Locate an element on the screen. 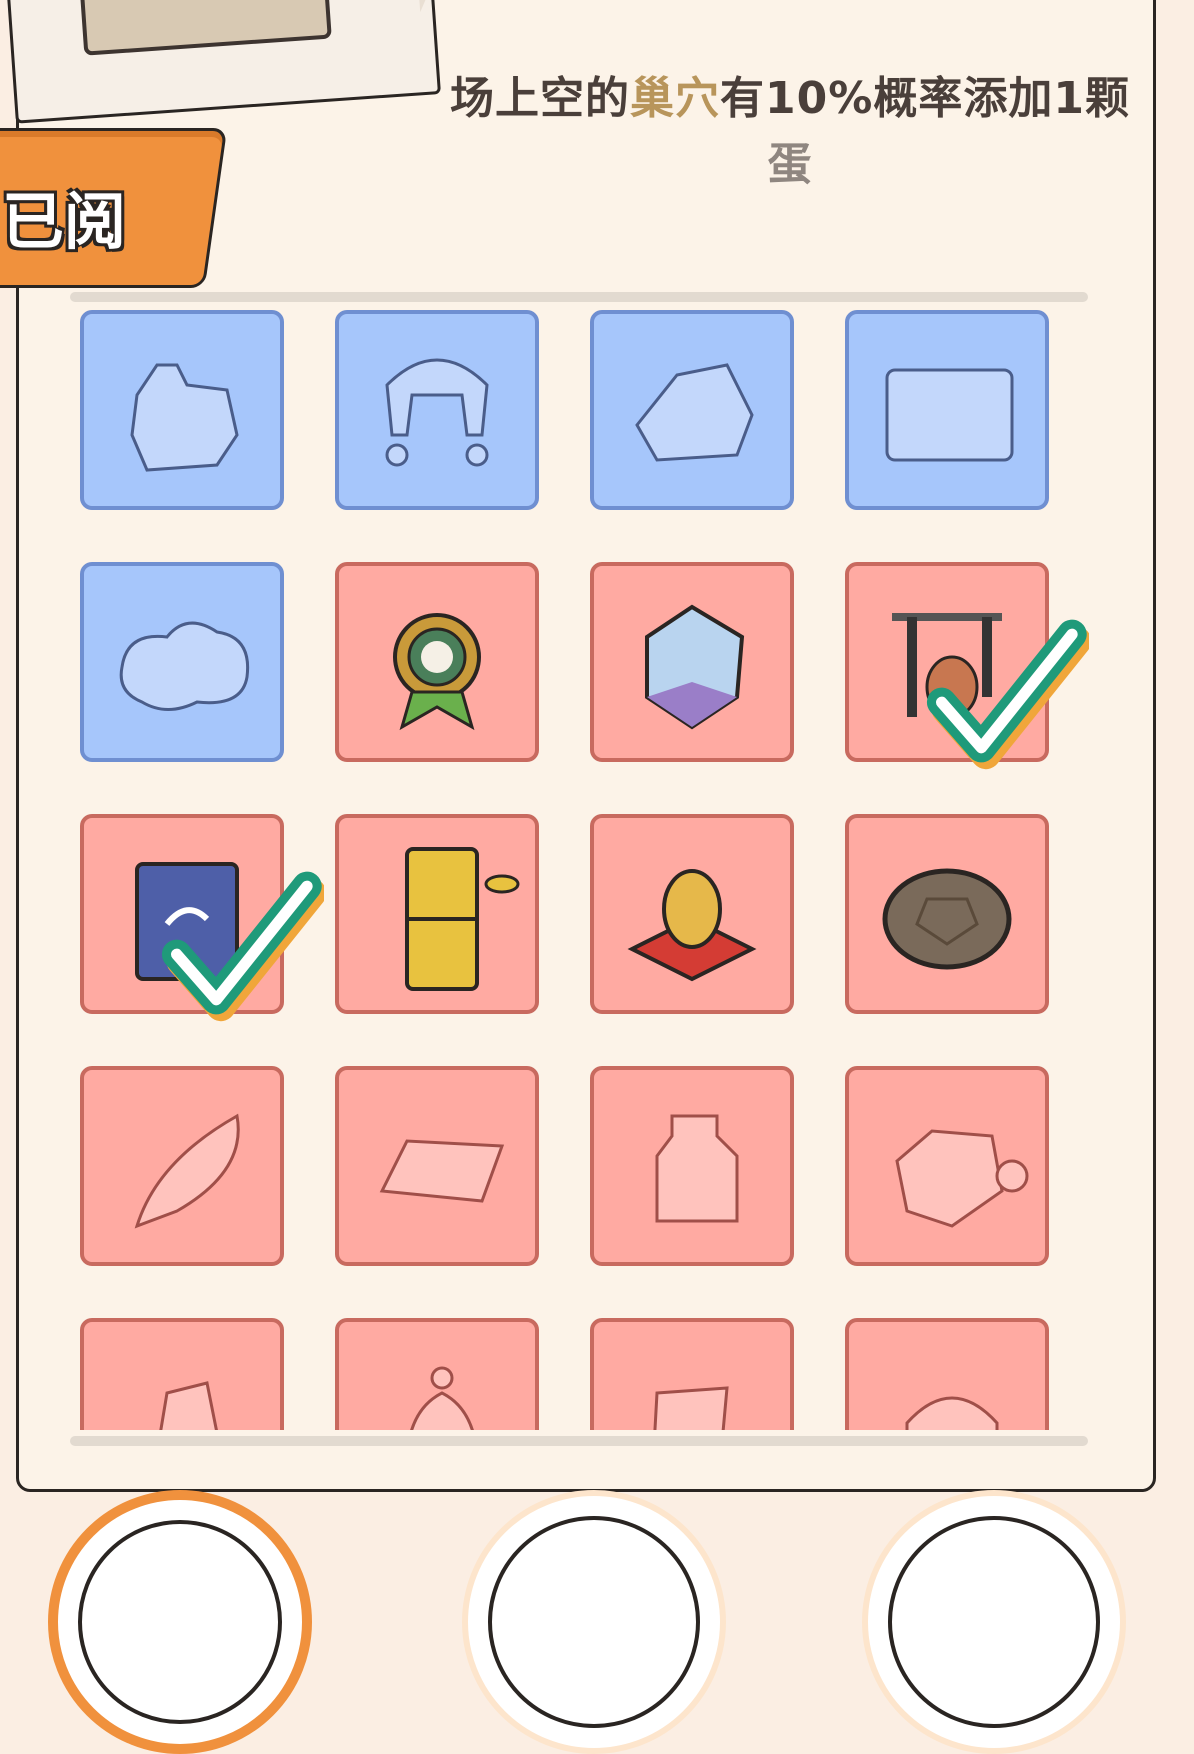  medal-icon is located at coordinates (437, 672).